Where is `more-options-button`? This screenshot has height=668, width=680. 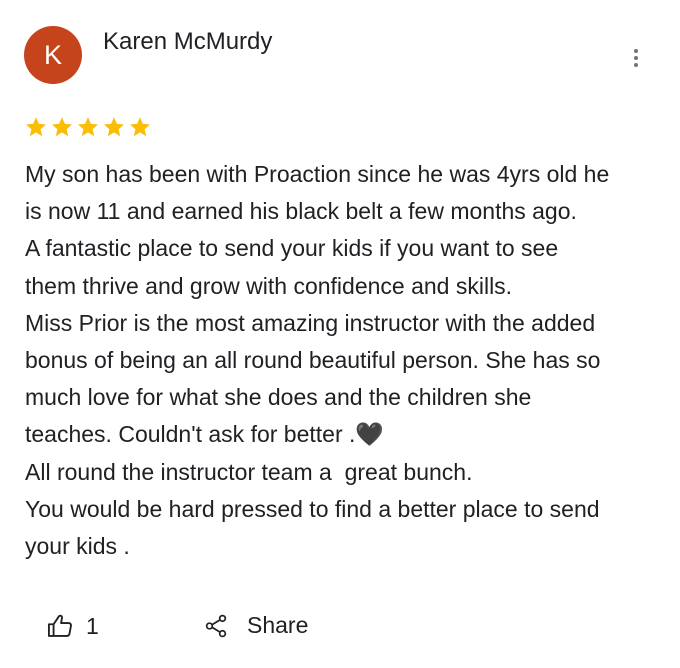
more-options-button is located at coordinates (636, 58).